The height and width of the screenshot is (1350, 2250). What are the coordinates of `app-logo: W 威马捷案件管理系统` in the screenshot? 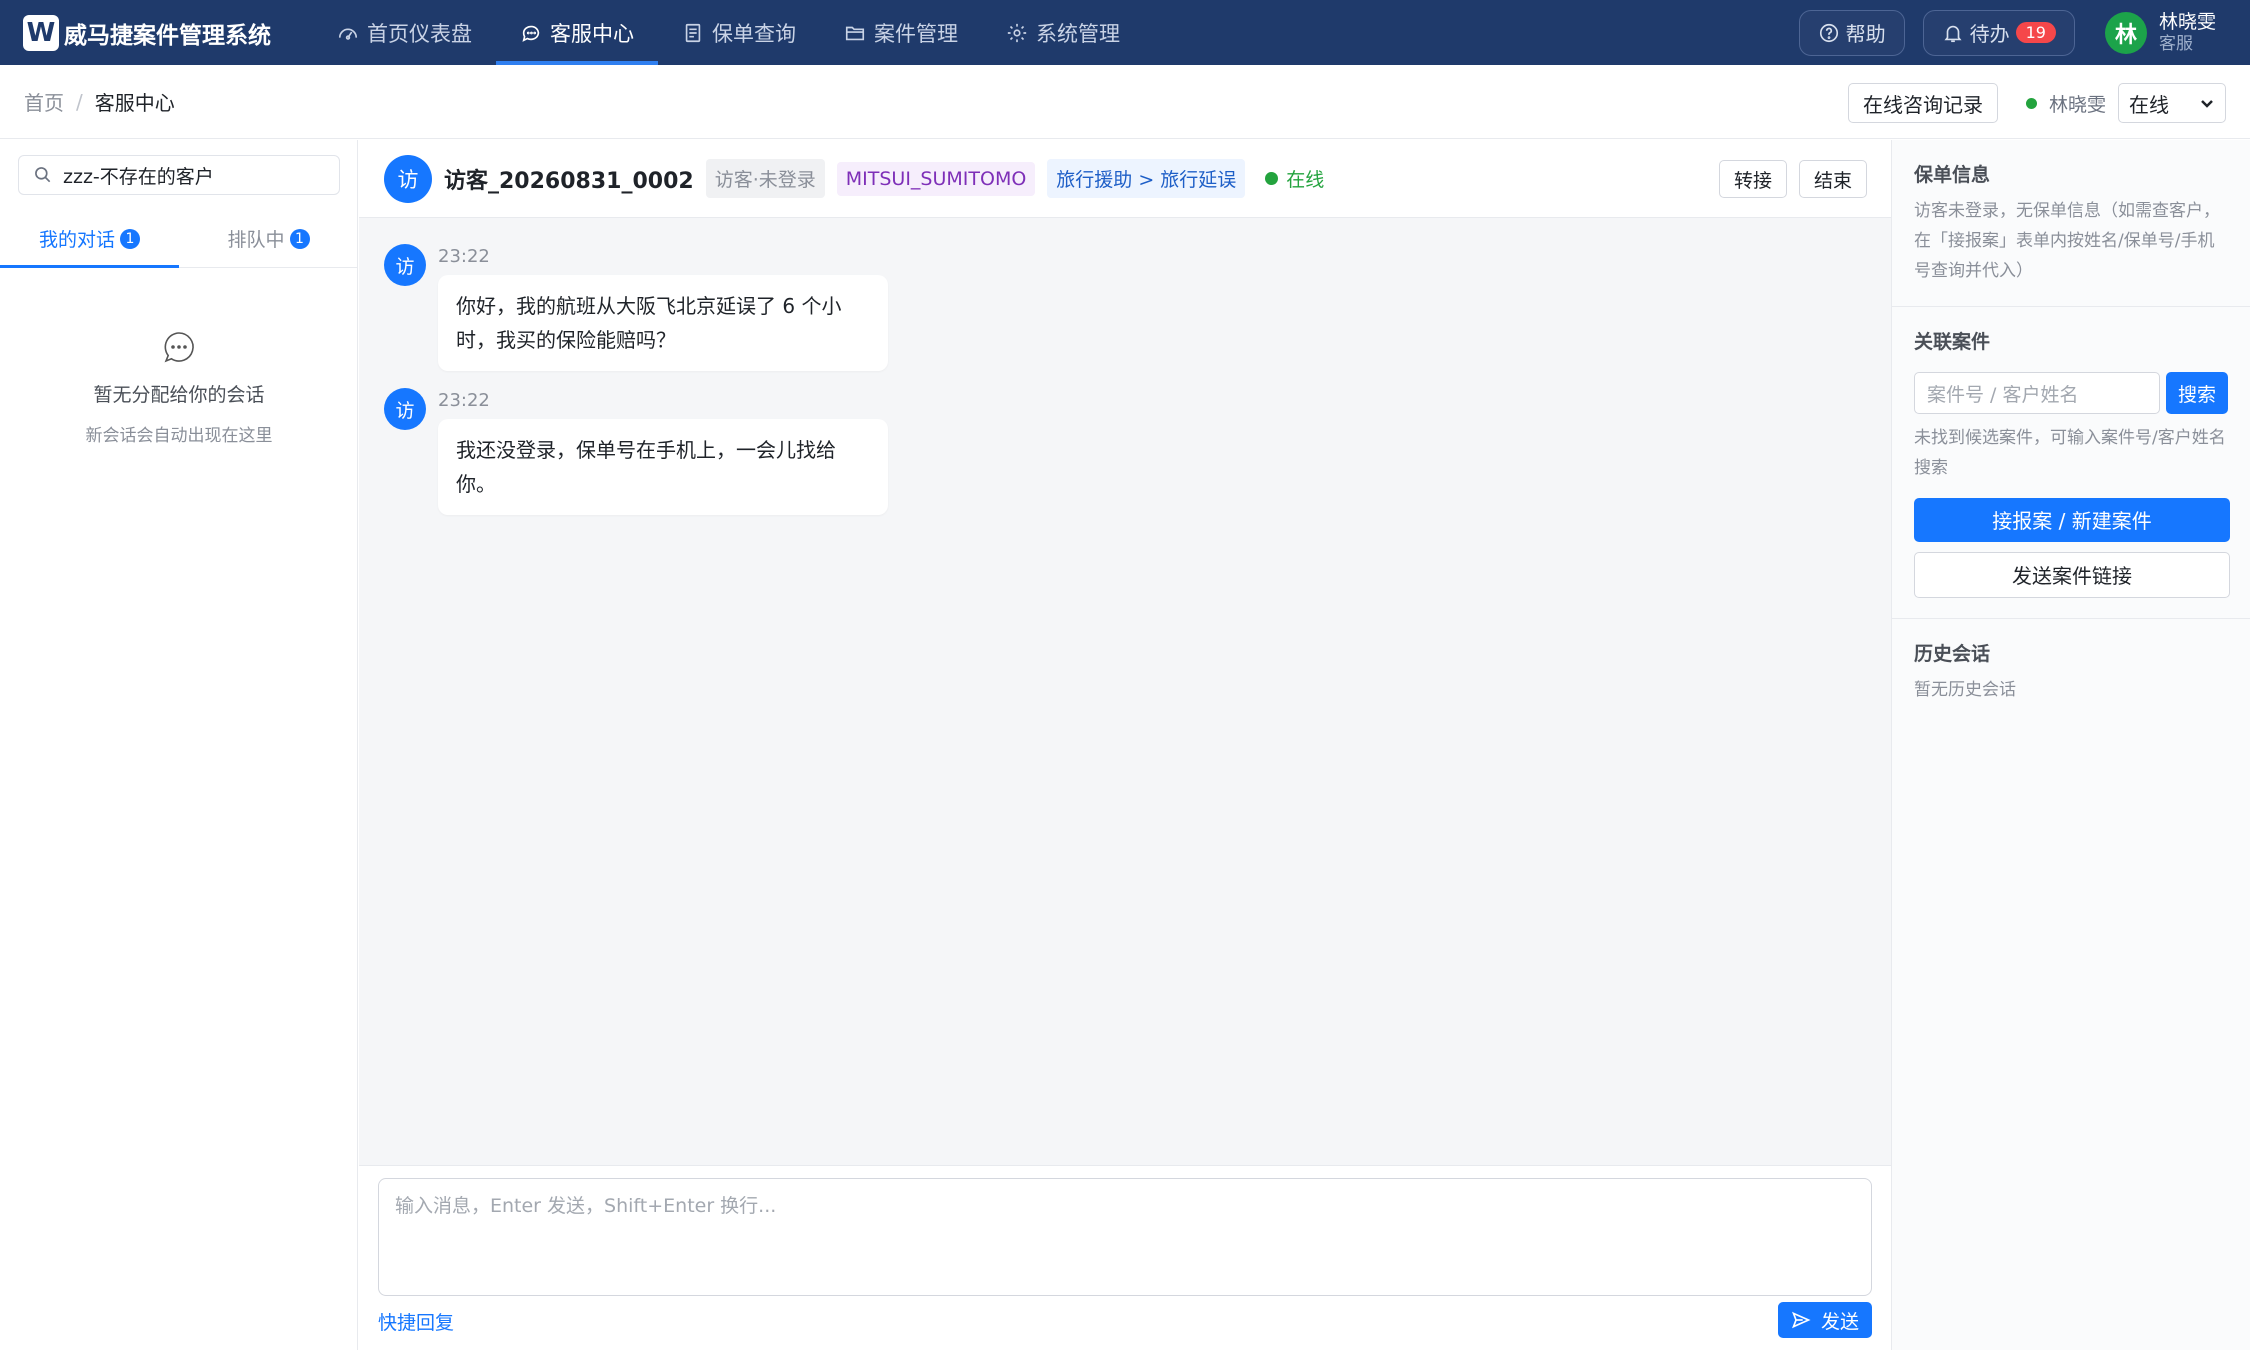 It's located at (147, 32).